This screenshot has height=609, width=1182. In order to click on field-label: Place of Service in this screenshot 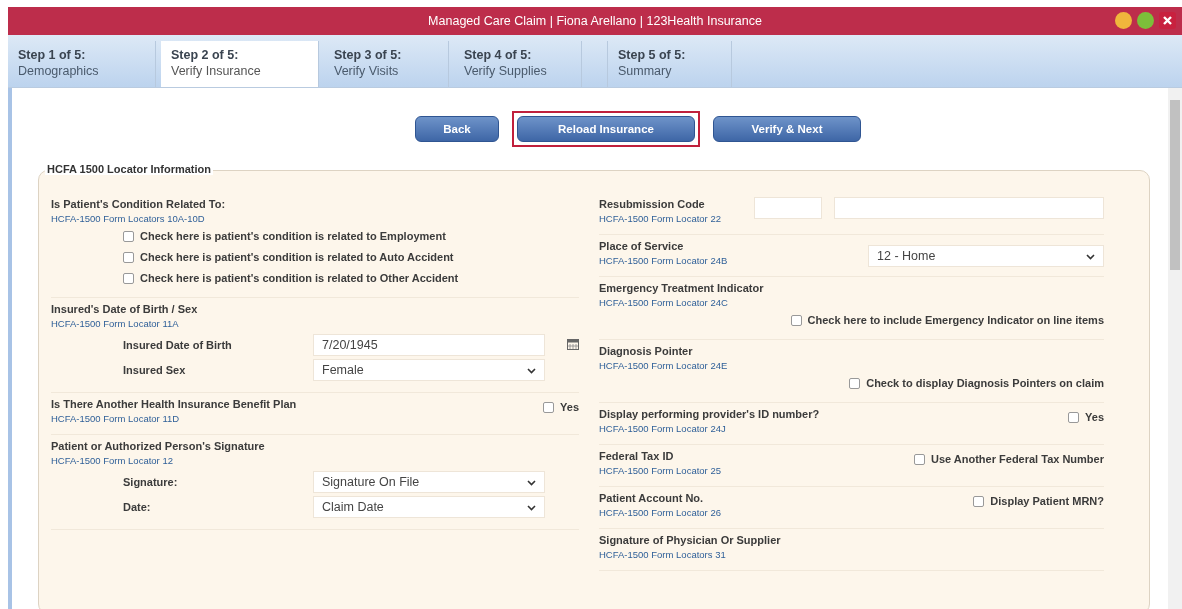, I will do `click(642, 246)`.